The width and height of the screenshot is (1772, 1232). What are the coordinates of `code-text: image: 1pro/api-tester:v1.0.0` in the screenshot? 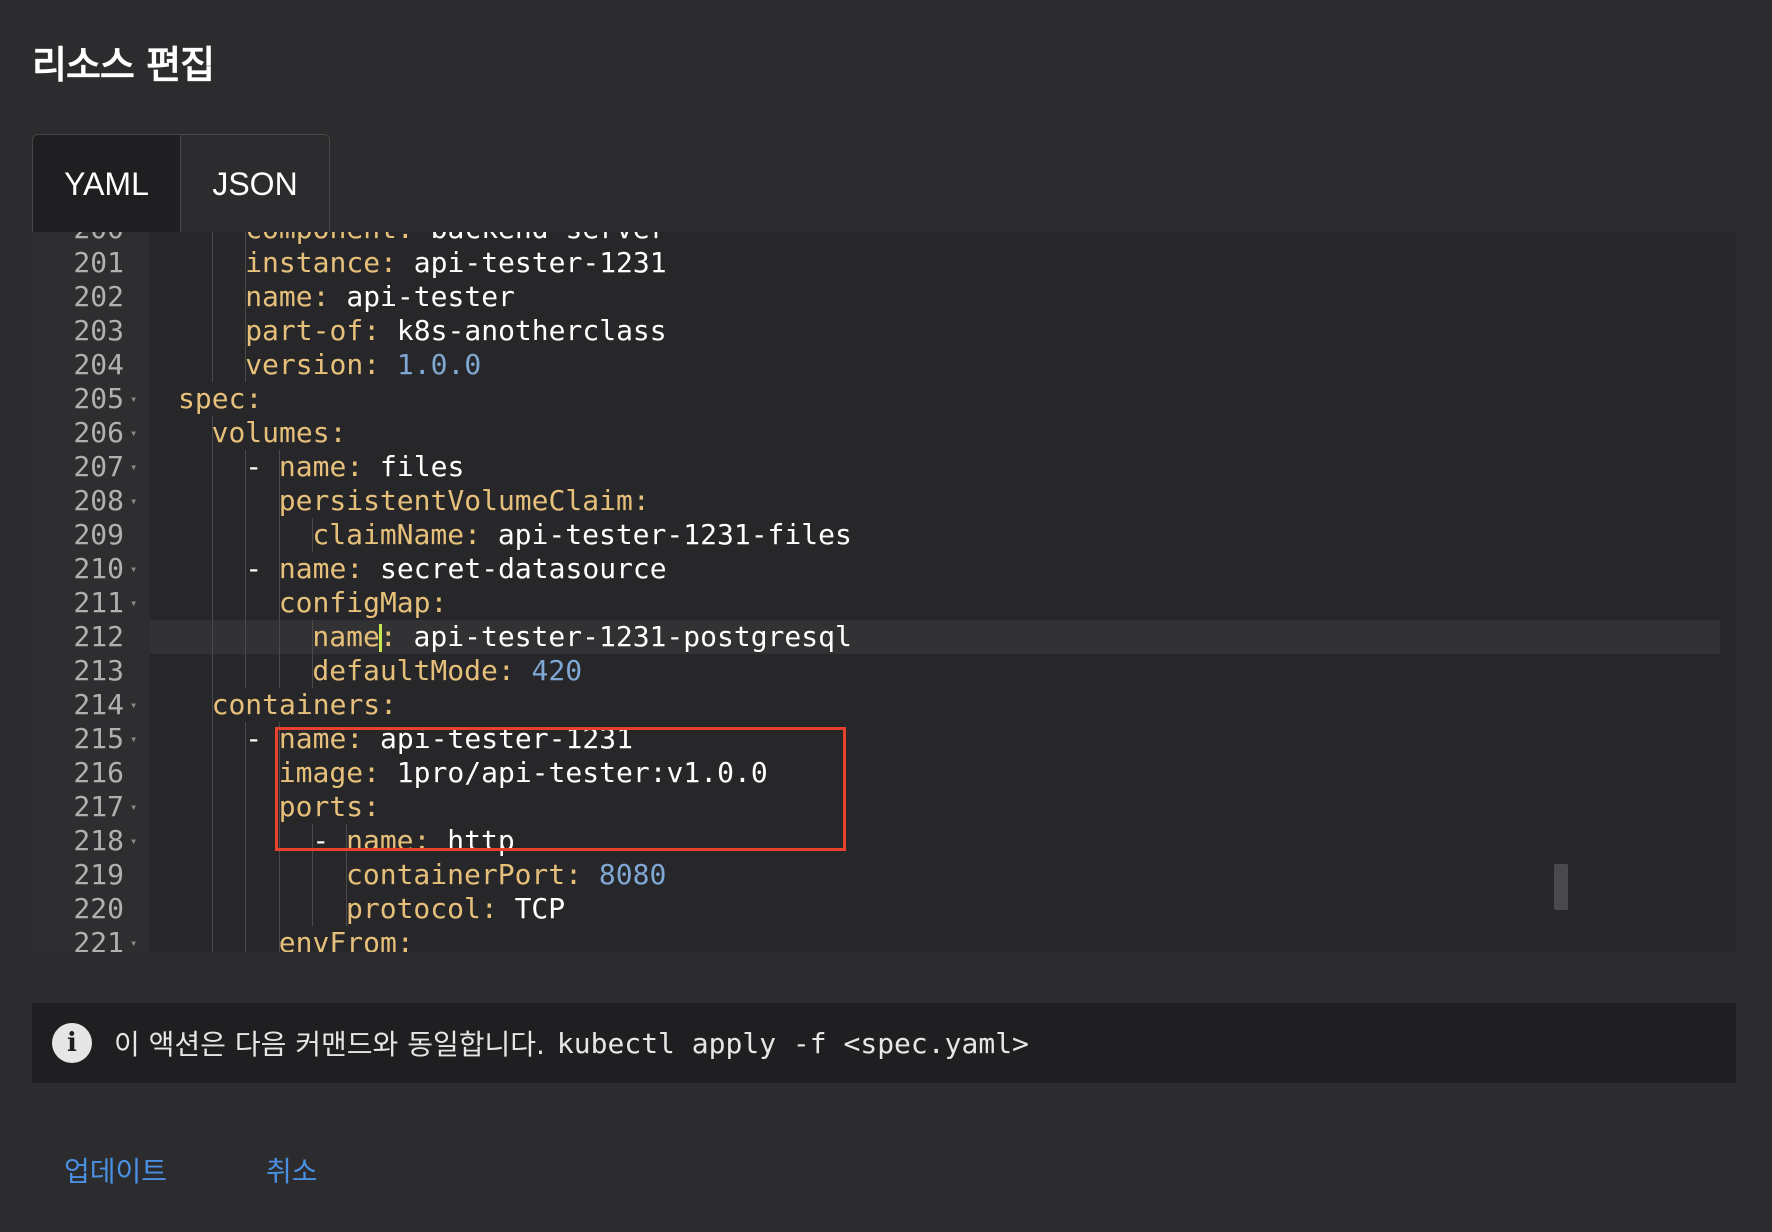 It's located at (523, 773).